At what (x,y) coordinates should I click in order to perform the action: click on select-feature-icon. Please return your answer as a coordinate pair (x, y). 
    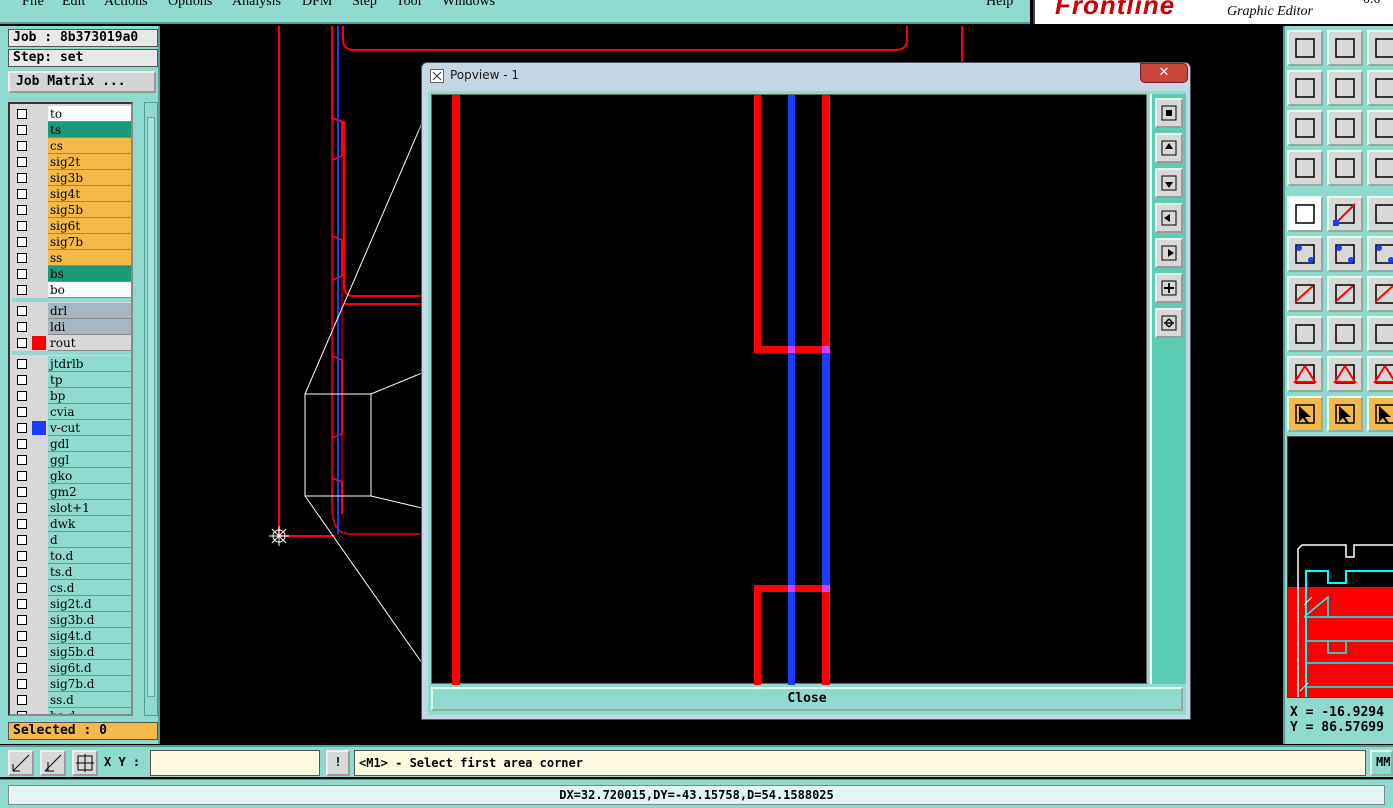
    Looking at the image, I should click on (1305, 214).